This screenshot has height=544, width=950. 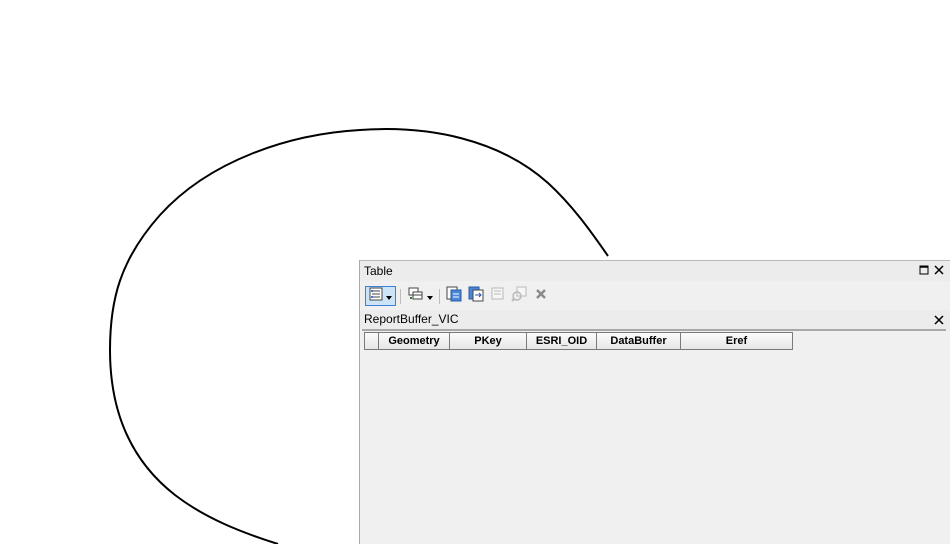 What do you see at coordinates (416, 296) in the screenshot?
I see `related-tables-icon` at bounding box center [416, 296].